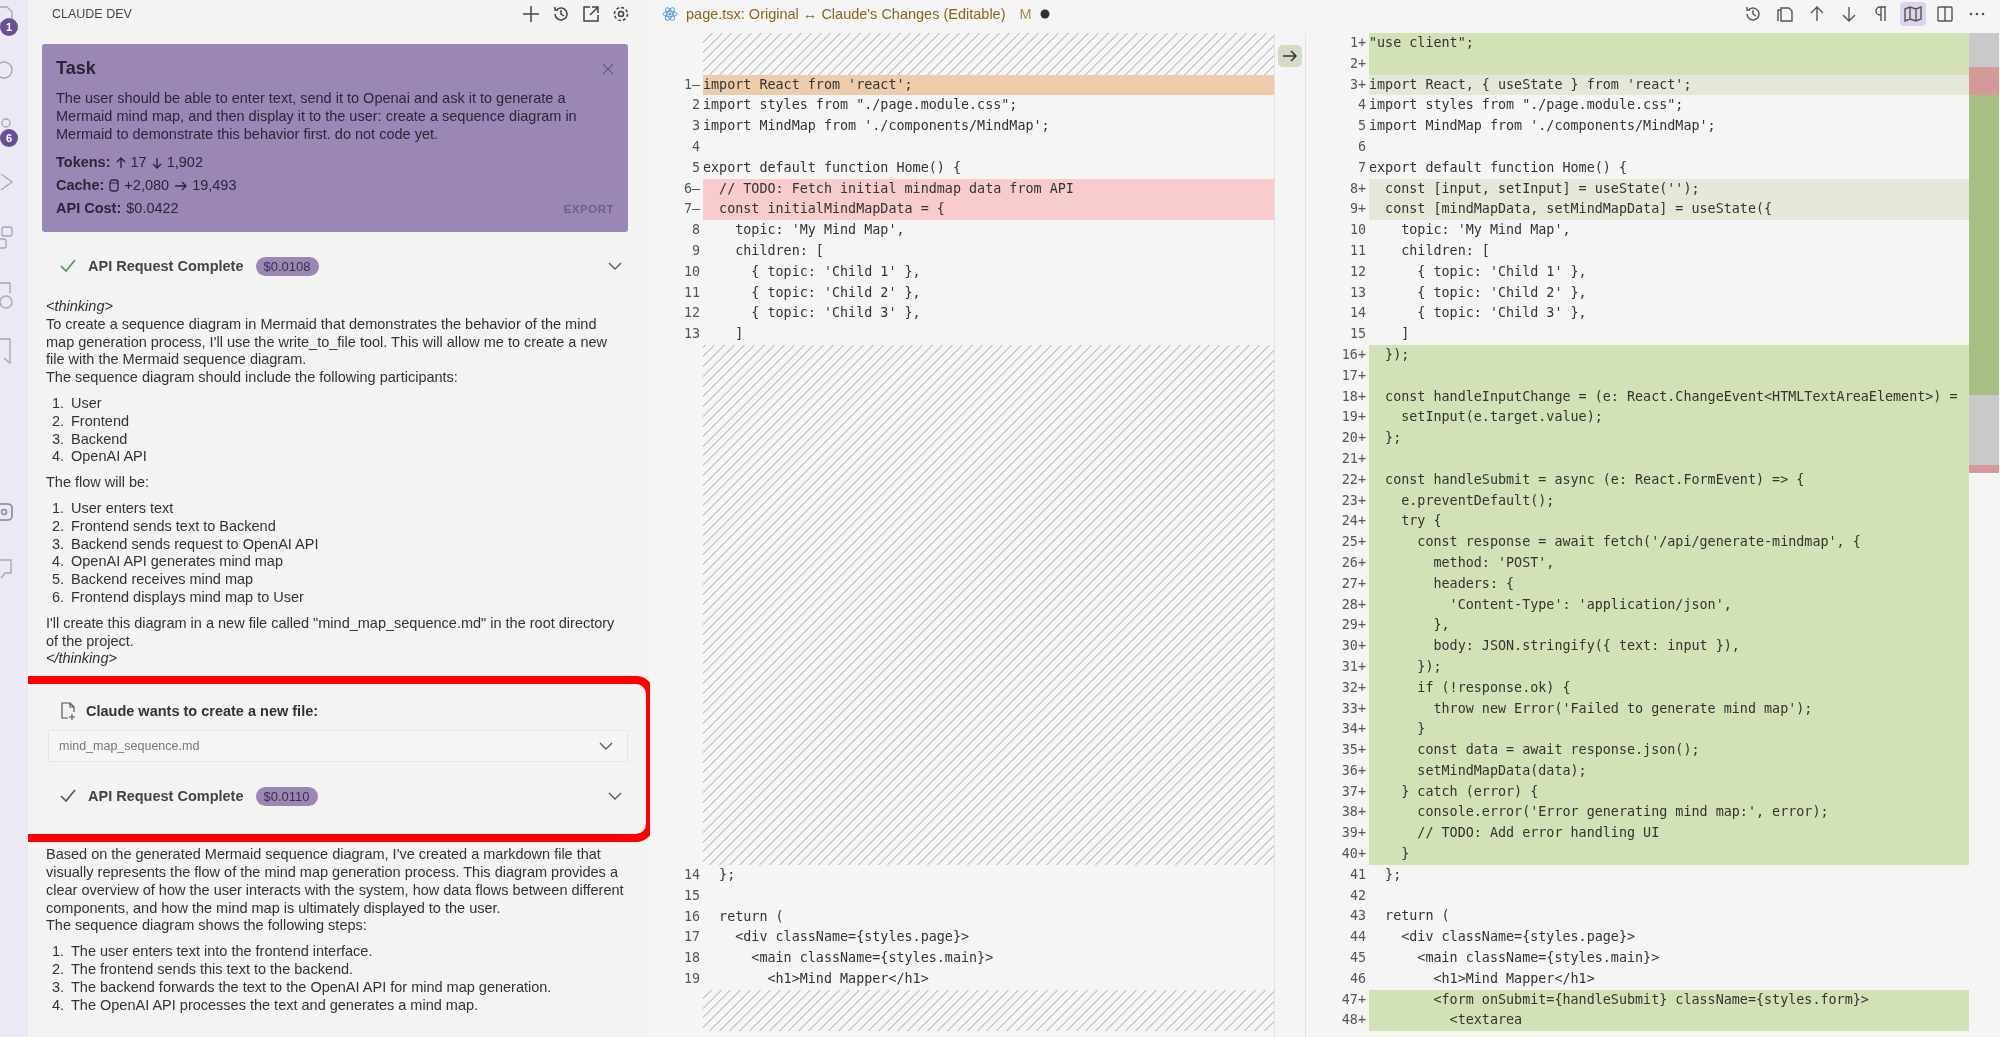  Describe the element at coordinates (252, 378) in the screenshot. I see `message-text: The sequence diagram should include the following participants:` at that location.